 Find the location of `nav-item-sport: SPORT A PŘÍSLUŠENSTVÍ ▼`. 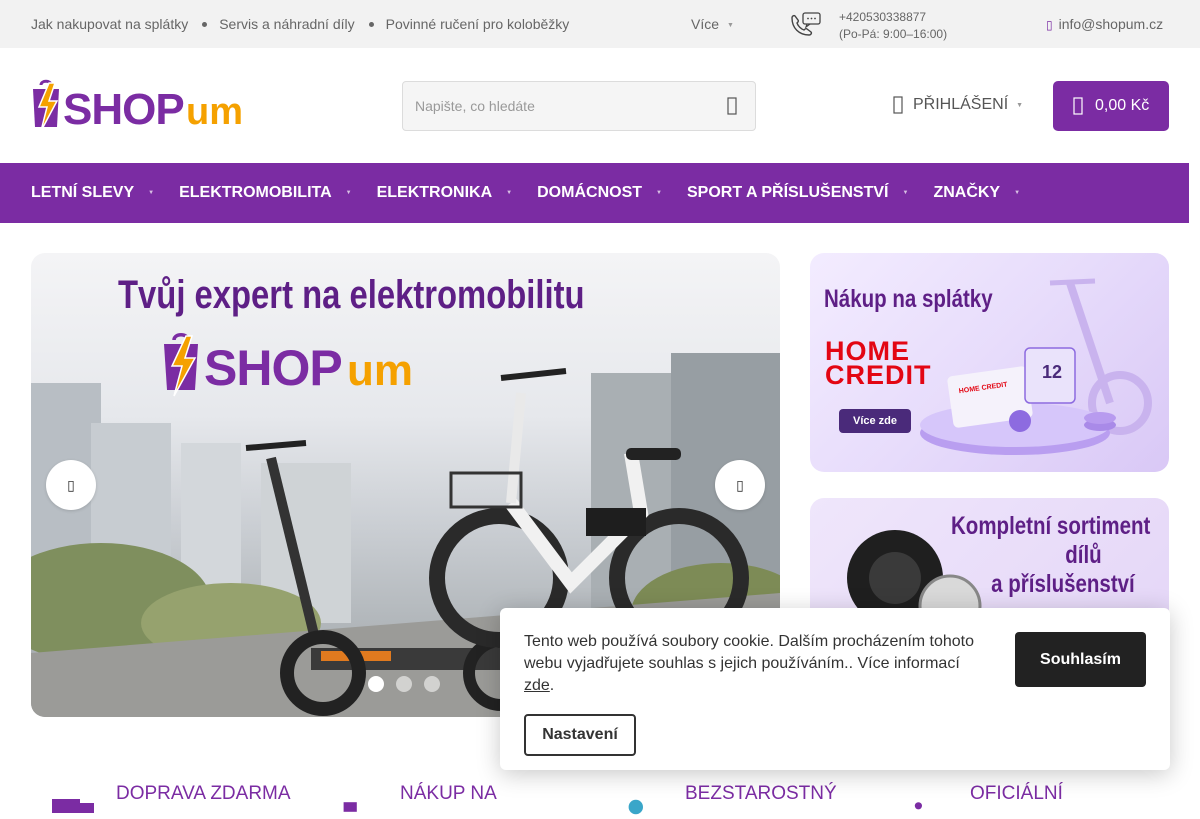

nav-item-sport: SPORT A PŘÍSLUŠENSTVÍ ▼ is located at coordinates (797, 193).